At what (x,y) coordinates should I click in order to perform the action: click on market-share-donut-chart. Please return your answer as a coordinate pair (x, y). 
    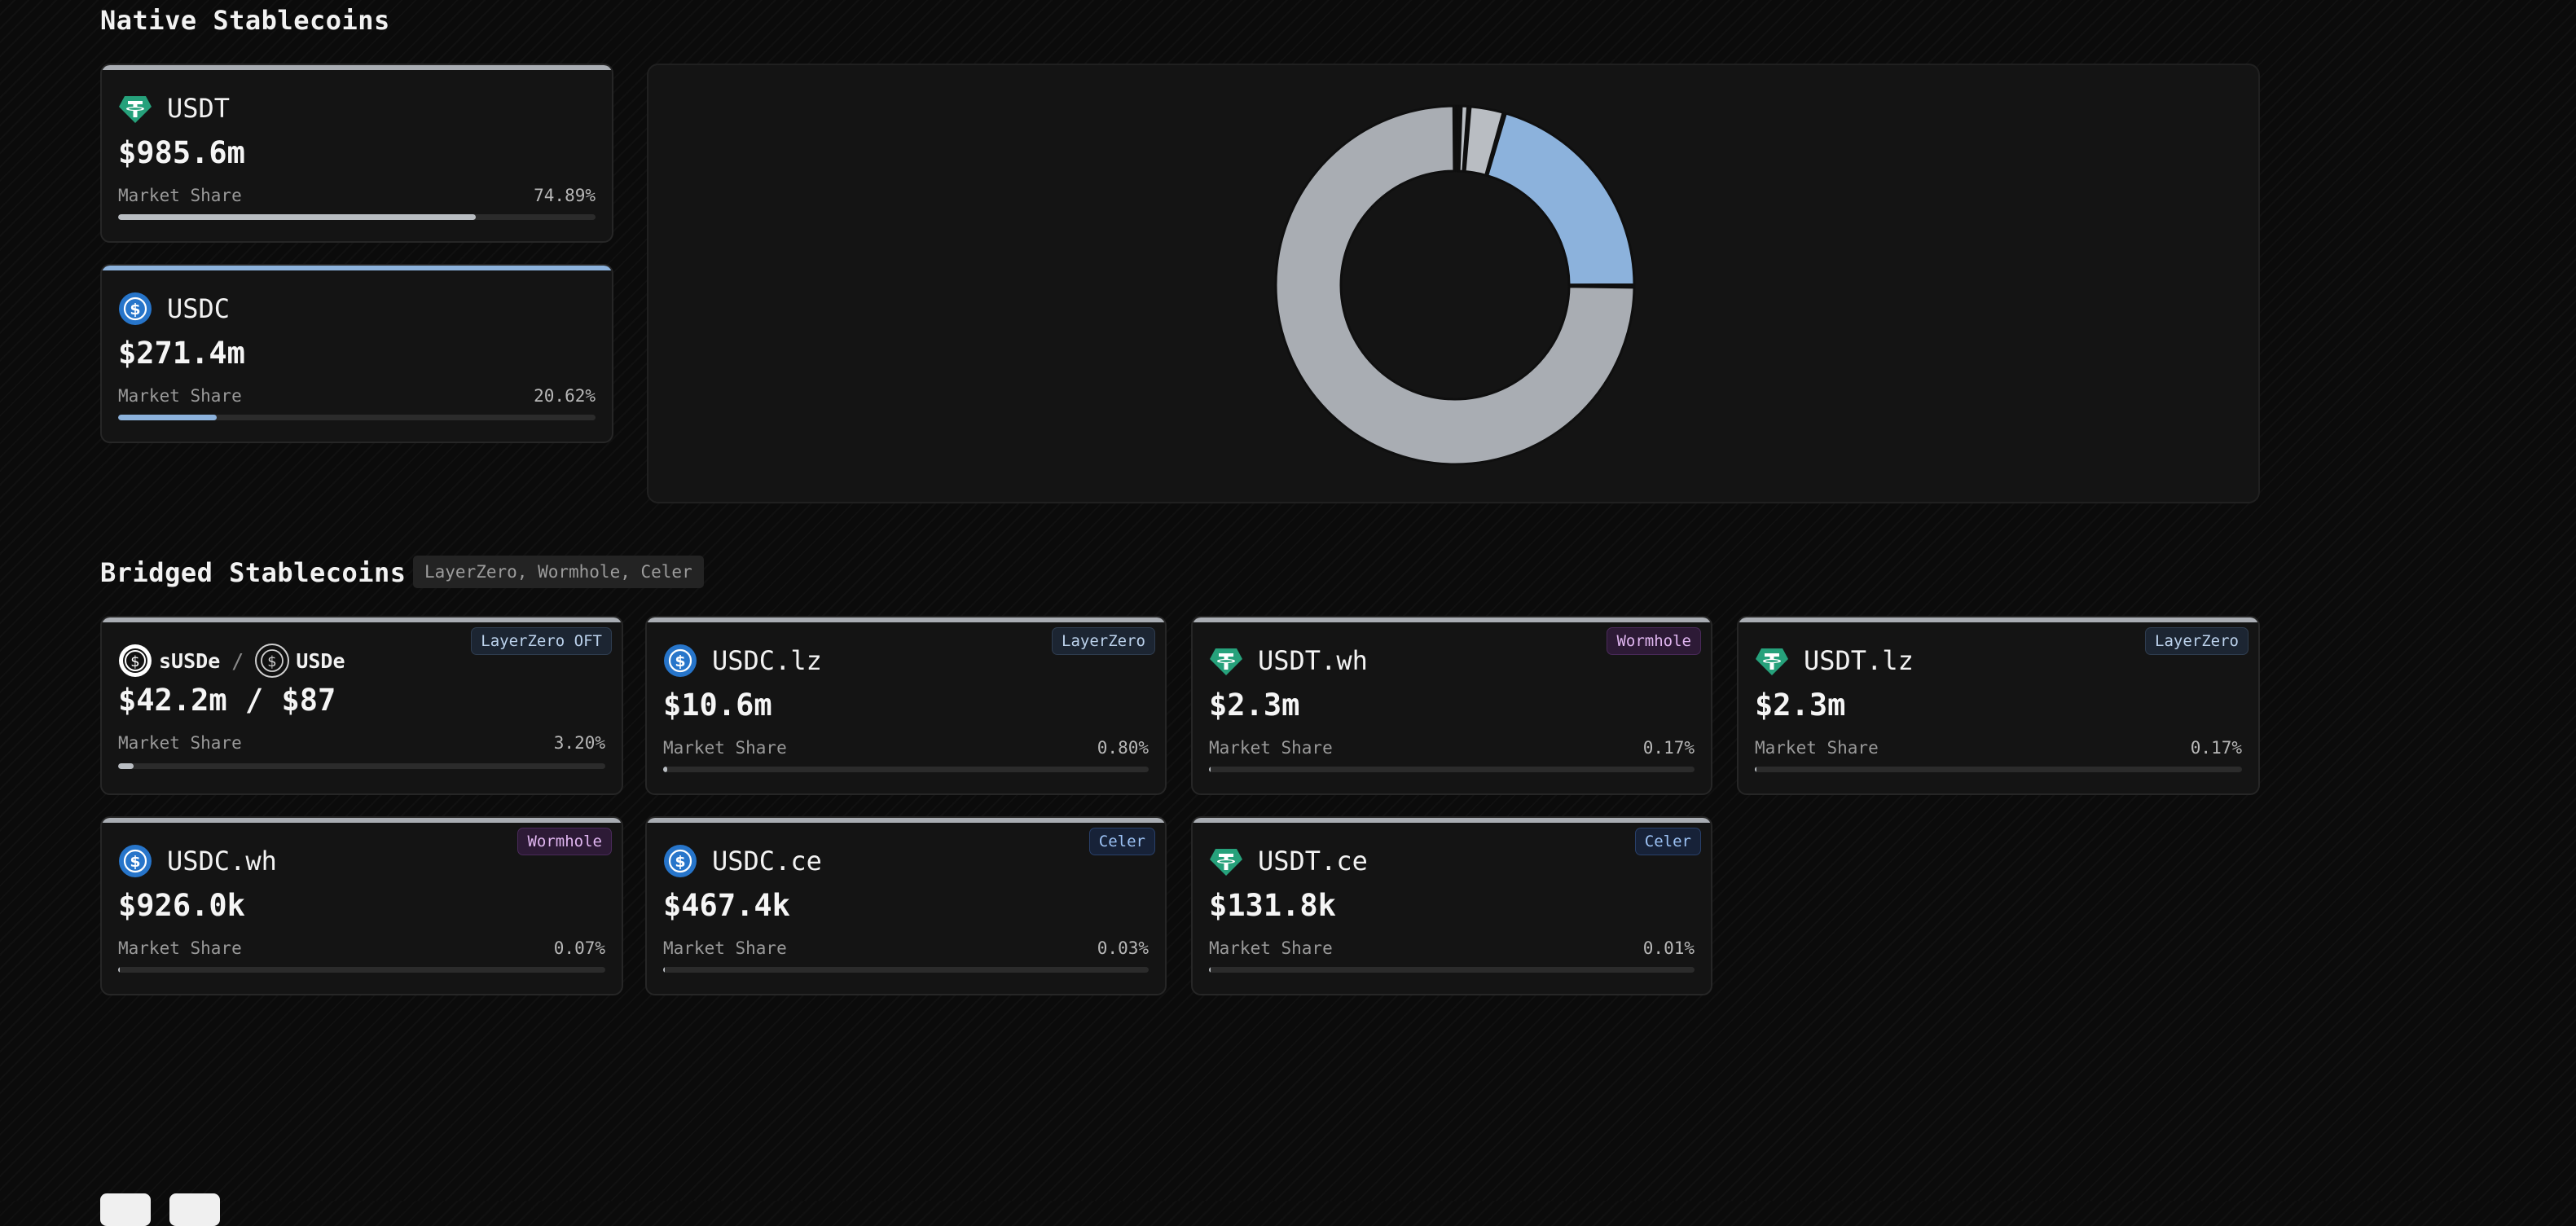
    Looking at the image, I should click on (1455, 285).